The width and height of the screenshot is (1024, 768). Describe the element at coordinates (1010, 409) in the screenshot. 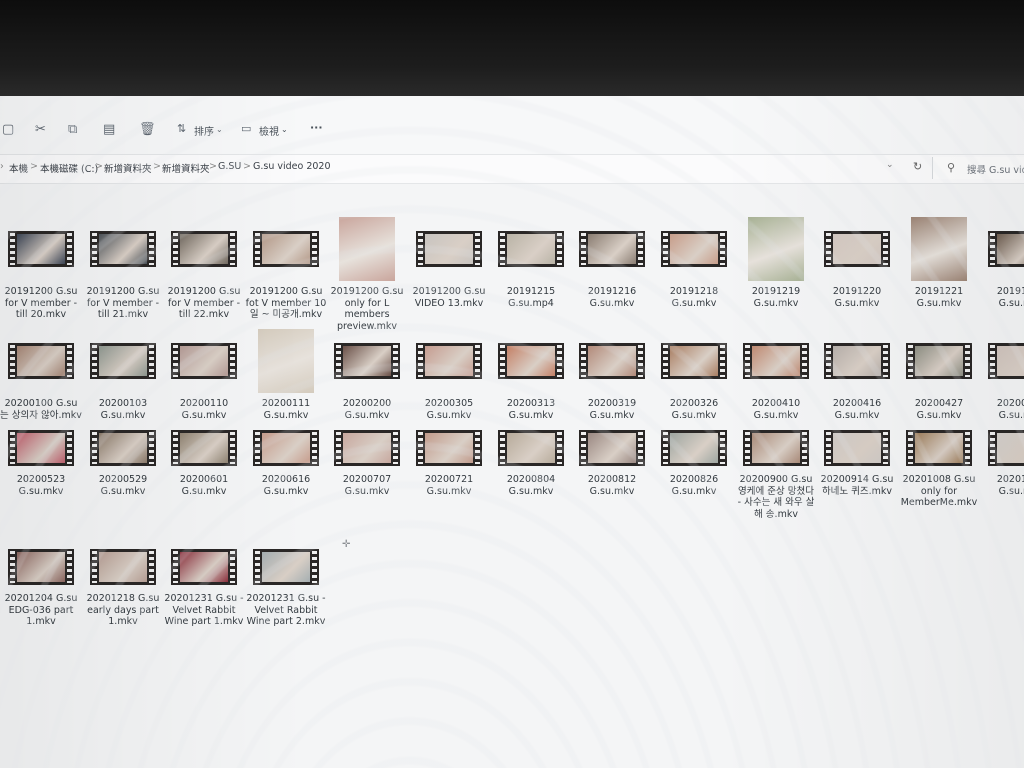

I see `file-name-label: 20200430 G.su.mkv` at that location.